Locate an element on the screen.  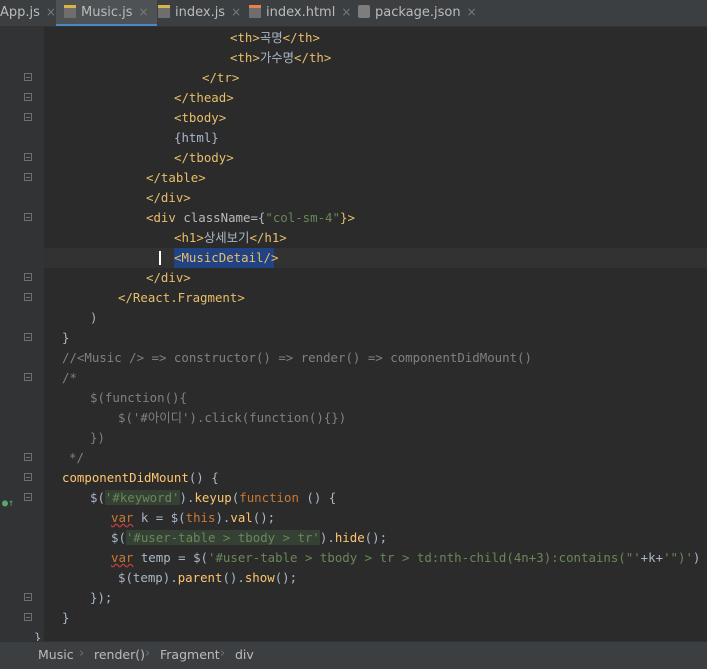
breadcrumb-item: div is located at coordinates (244, 654).